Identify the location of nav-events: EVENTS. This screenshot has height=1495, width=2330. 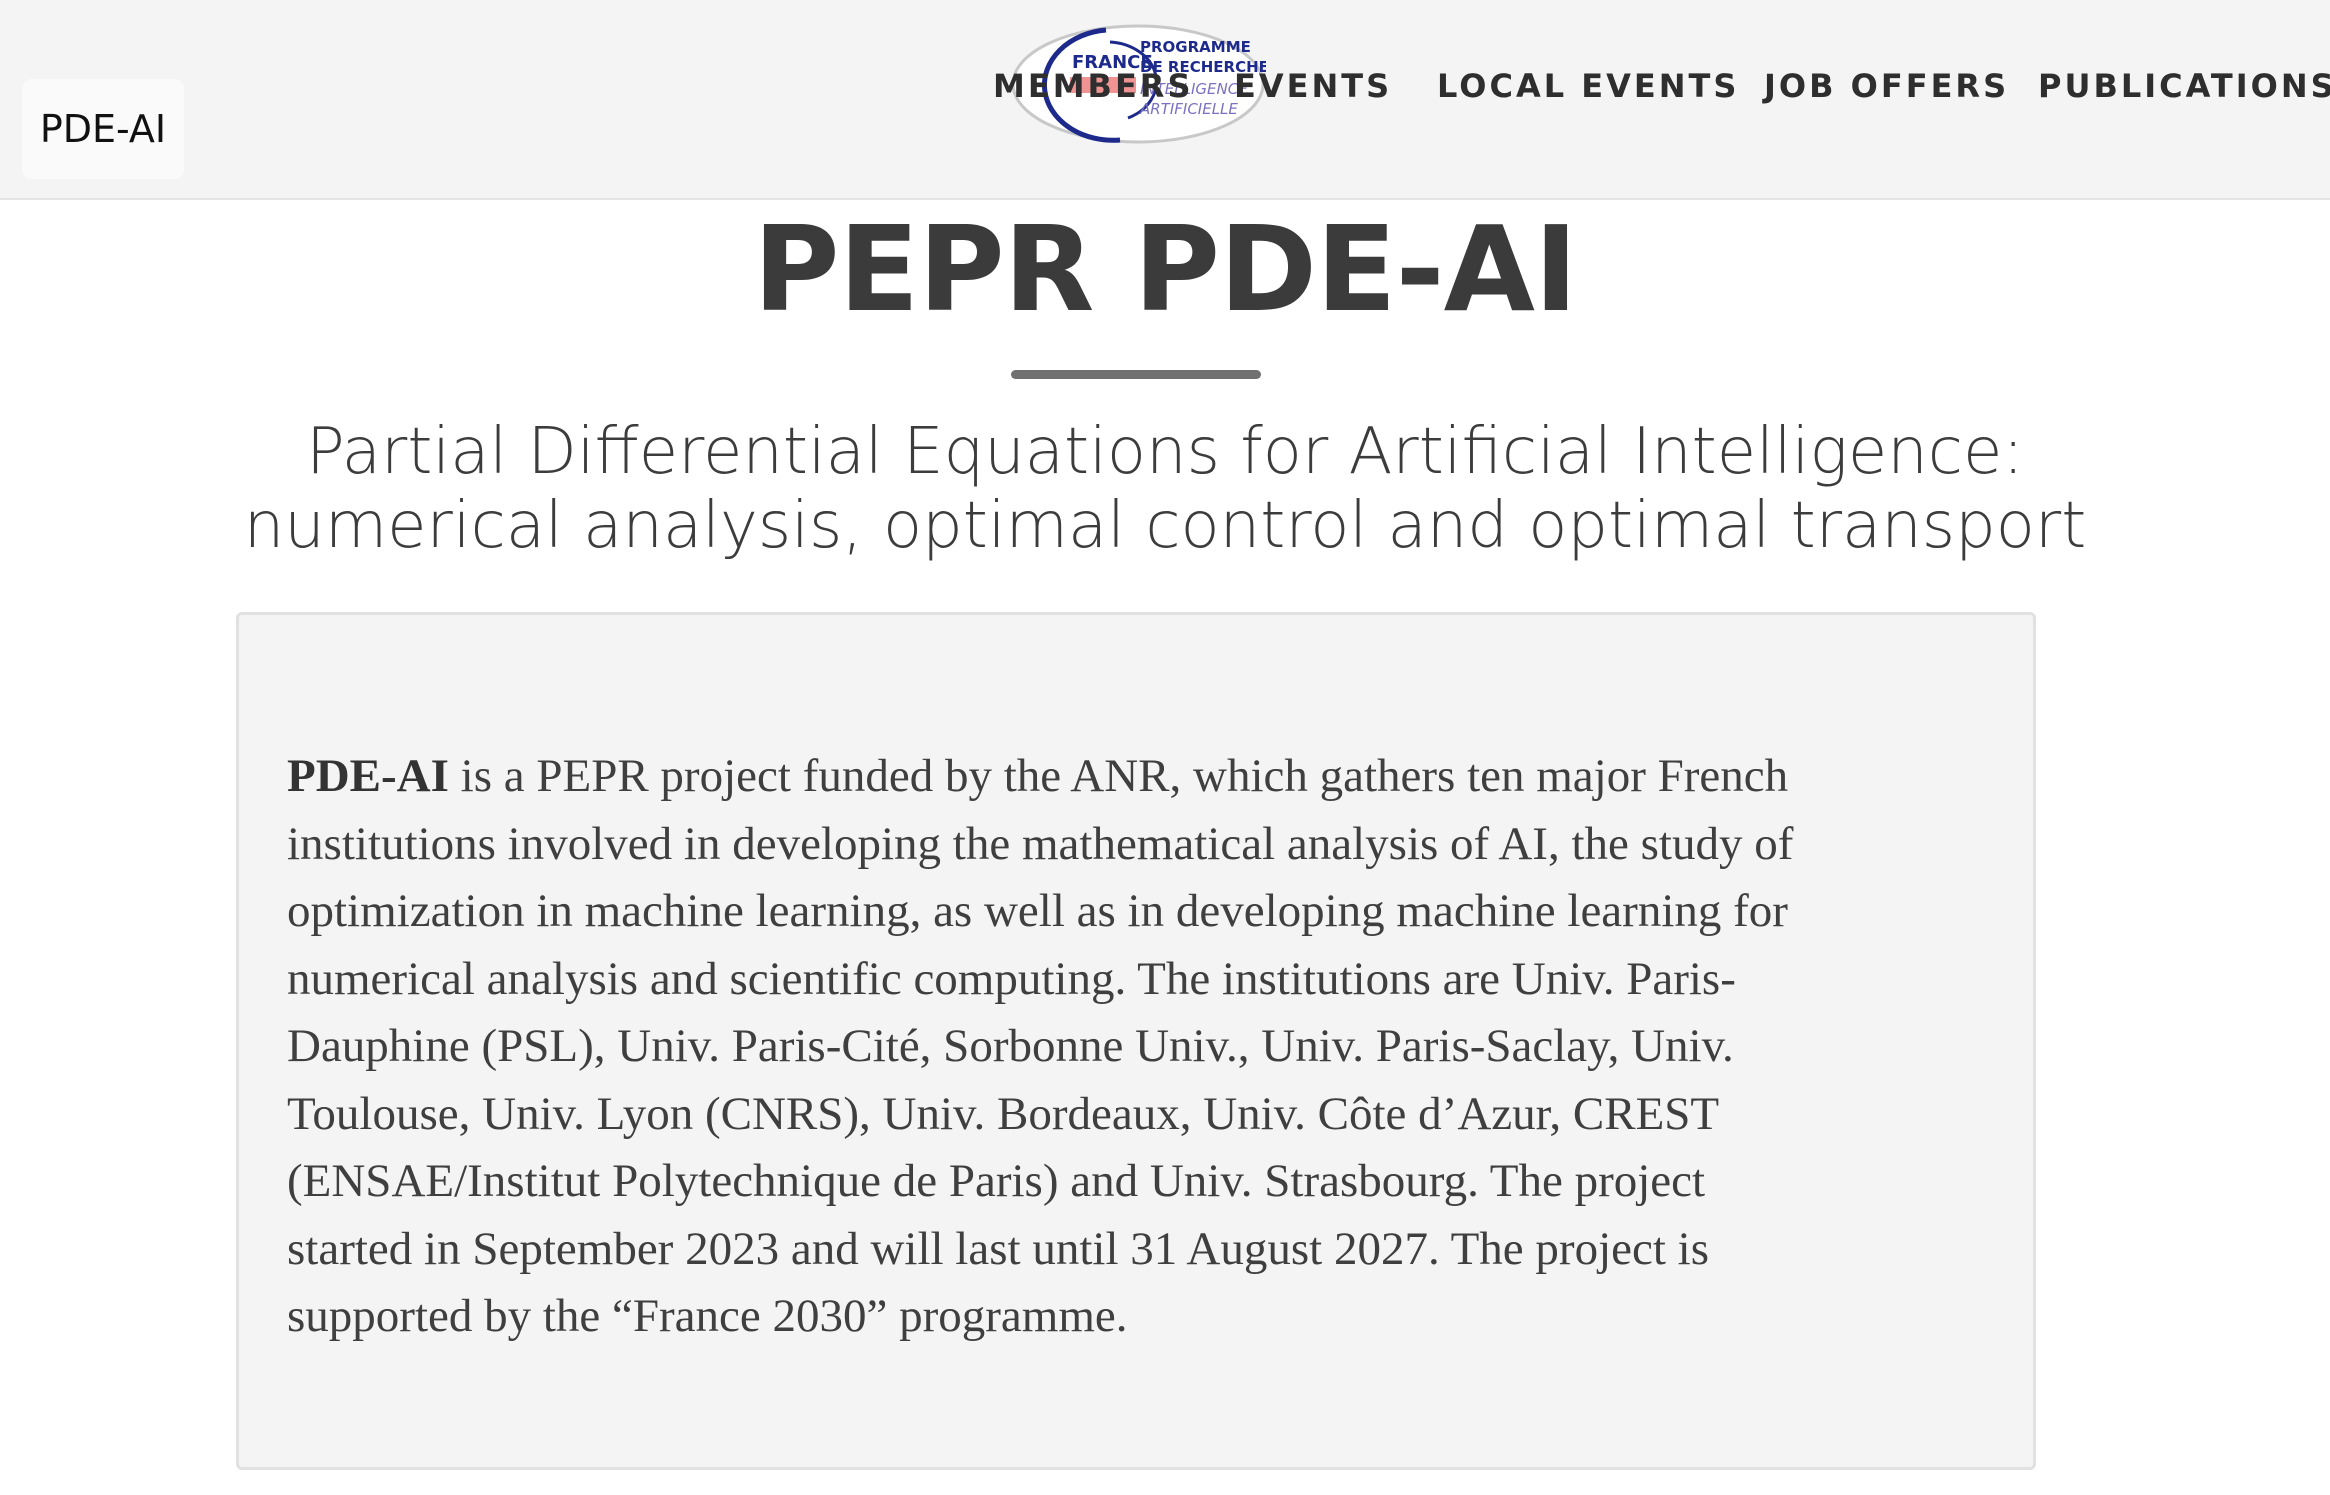
(1313, 86).